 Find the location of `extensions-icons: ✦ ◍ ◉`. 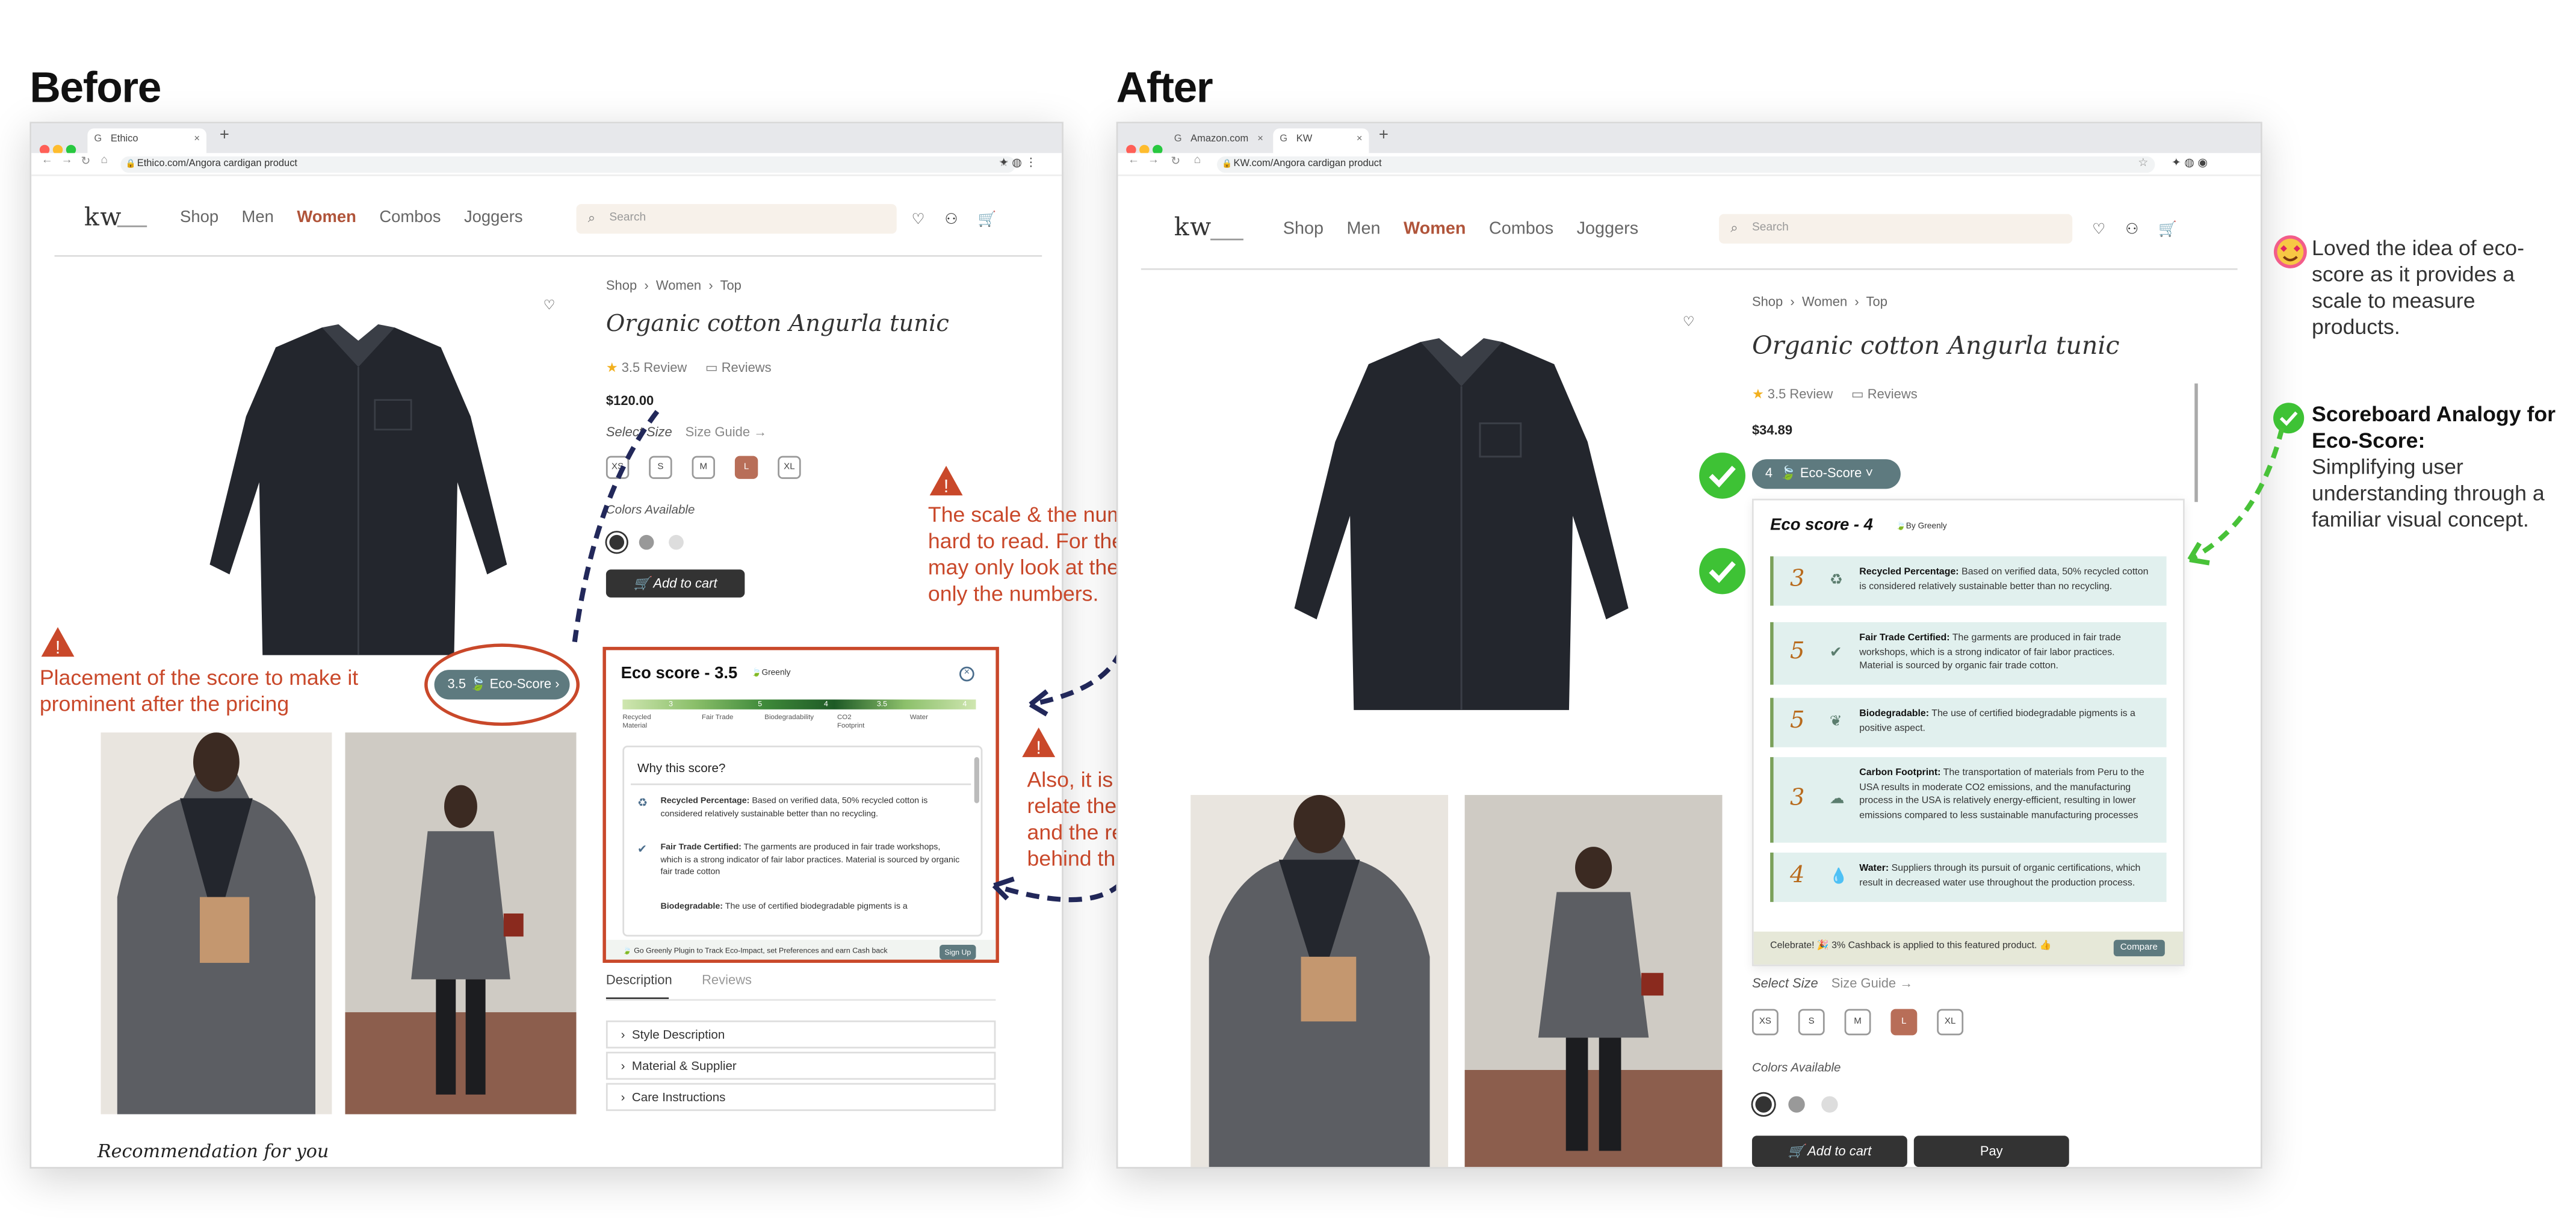

extensions-icons: ✦ ◍ ◉ is located at coordinates (2190, 163).